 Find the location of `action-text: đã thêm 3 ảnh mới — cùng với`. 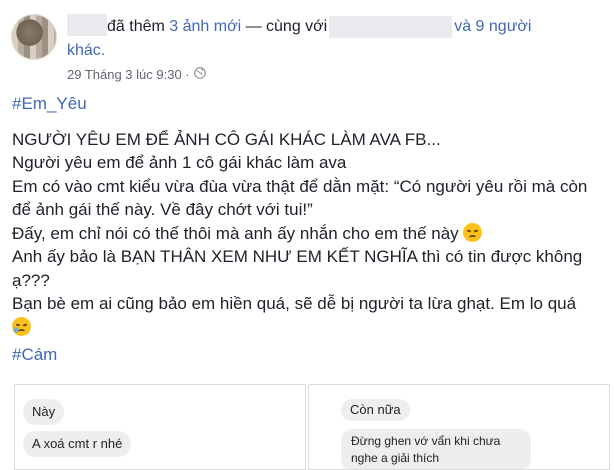

action-text: đã thêm 3 ảnh mới — cùng với is located at coordinates (217, 26).